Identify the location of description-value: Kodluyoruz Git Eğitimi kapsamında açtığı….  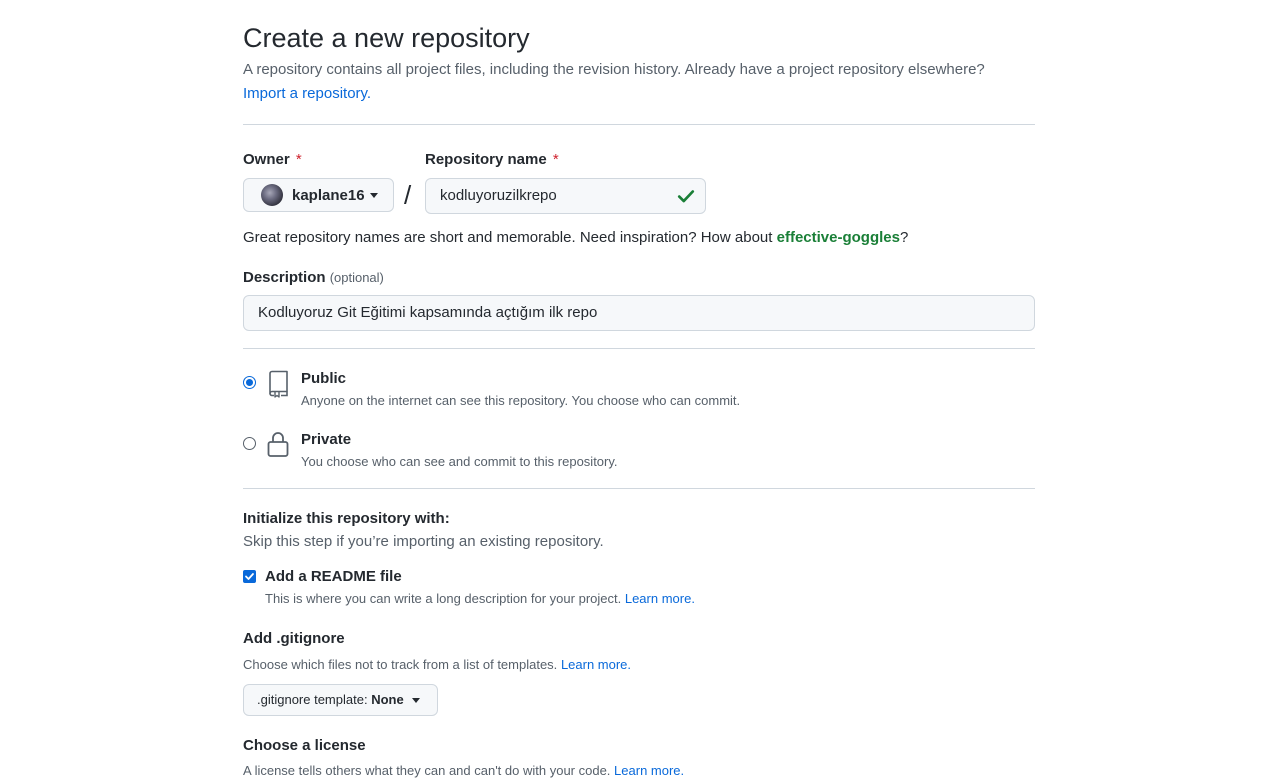
(428, 312).